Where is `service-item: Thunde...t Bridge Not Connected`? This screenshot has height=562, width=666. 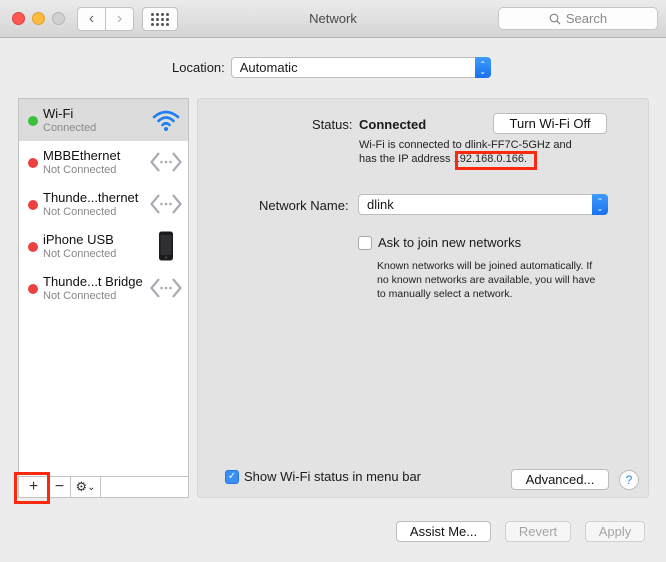
service-item: Thunde...t Bridge Not Connected is located at coordinates (103, 288).